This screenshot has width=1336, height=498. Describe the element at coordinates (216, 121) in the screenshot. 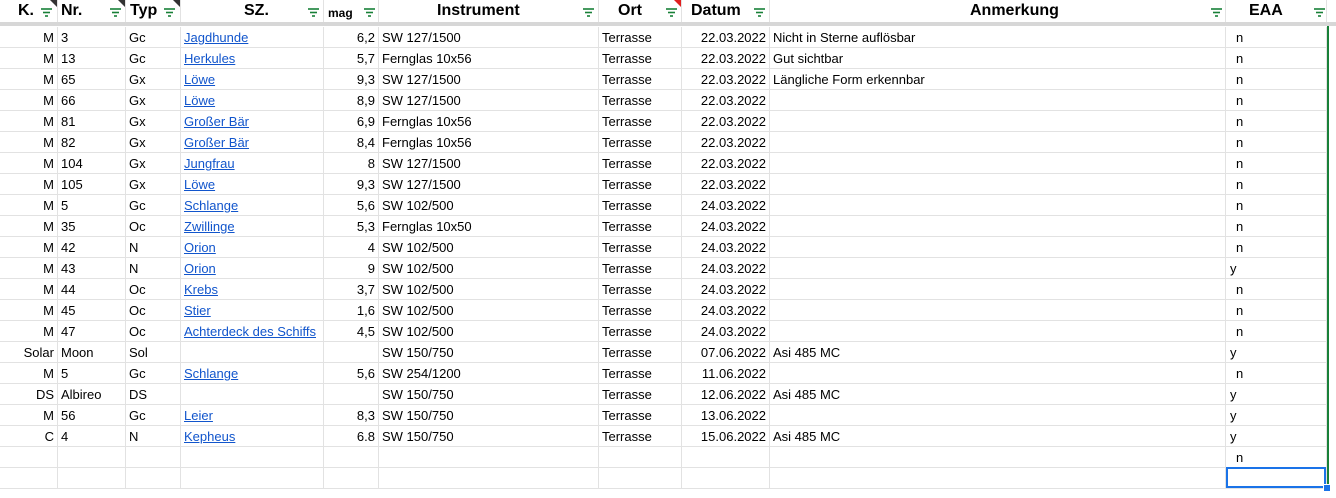

I see `constellation-link: Großer Bär` at that location.